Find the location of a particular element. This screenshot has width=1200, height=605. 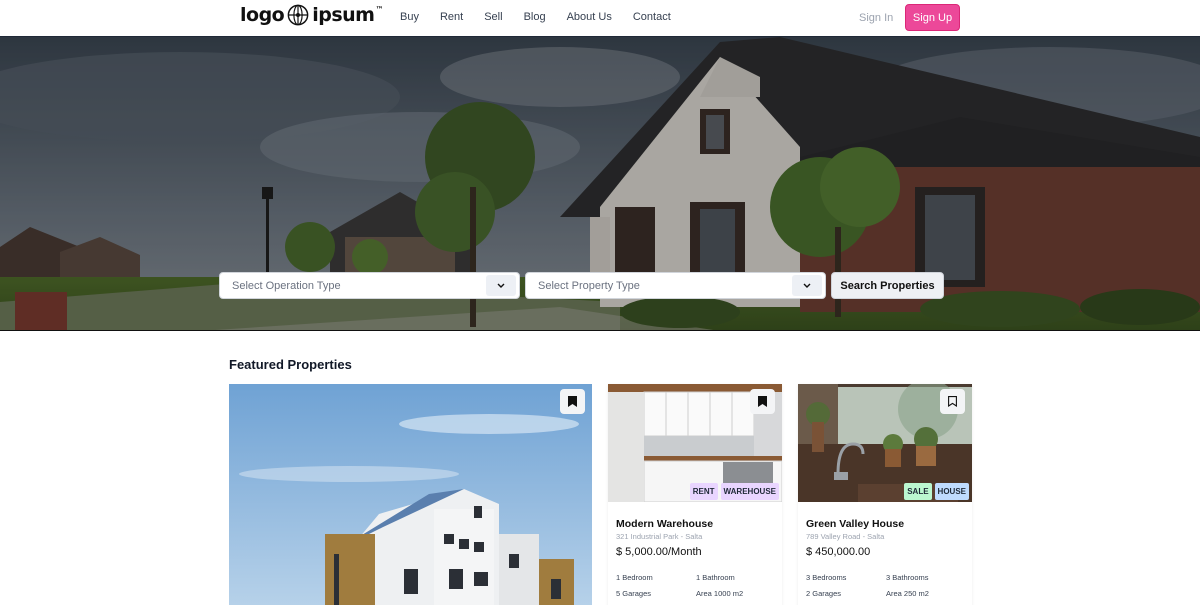

operation-type-placeholder: Select Operation Type is located at coordinates (286, 285).